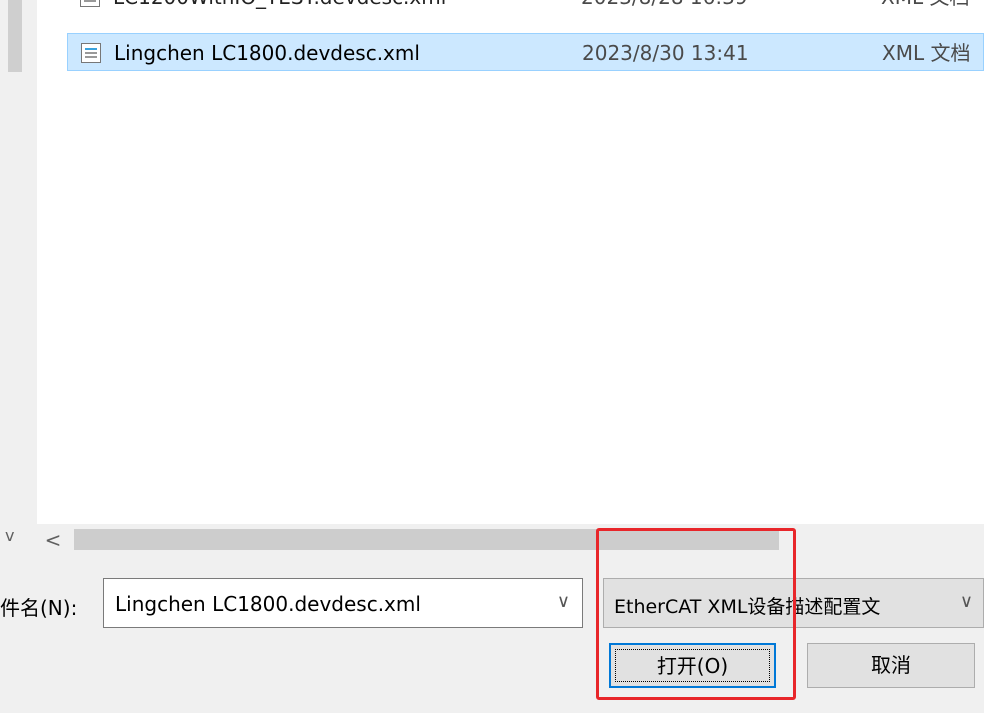 The height and width of the screenshot is (713, 984). I want to click on filename-combobox: Lingchen LC1800.devdesc.xml ∨, so click(343, 603).